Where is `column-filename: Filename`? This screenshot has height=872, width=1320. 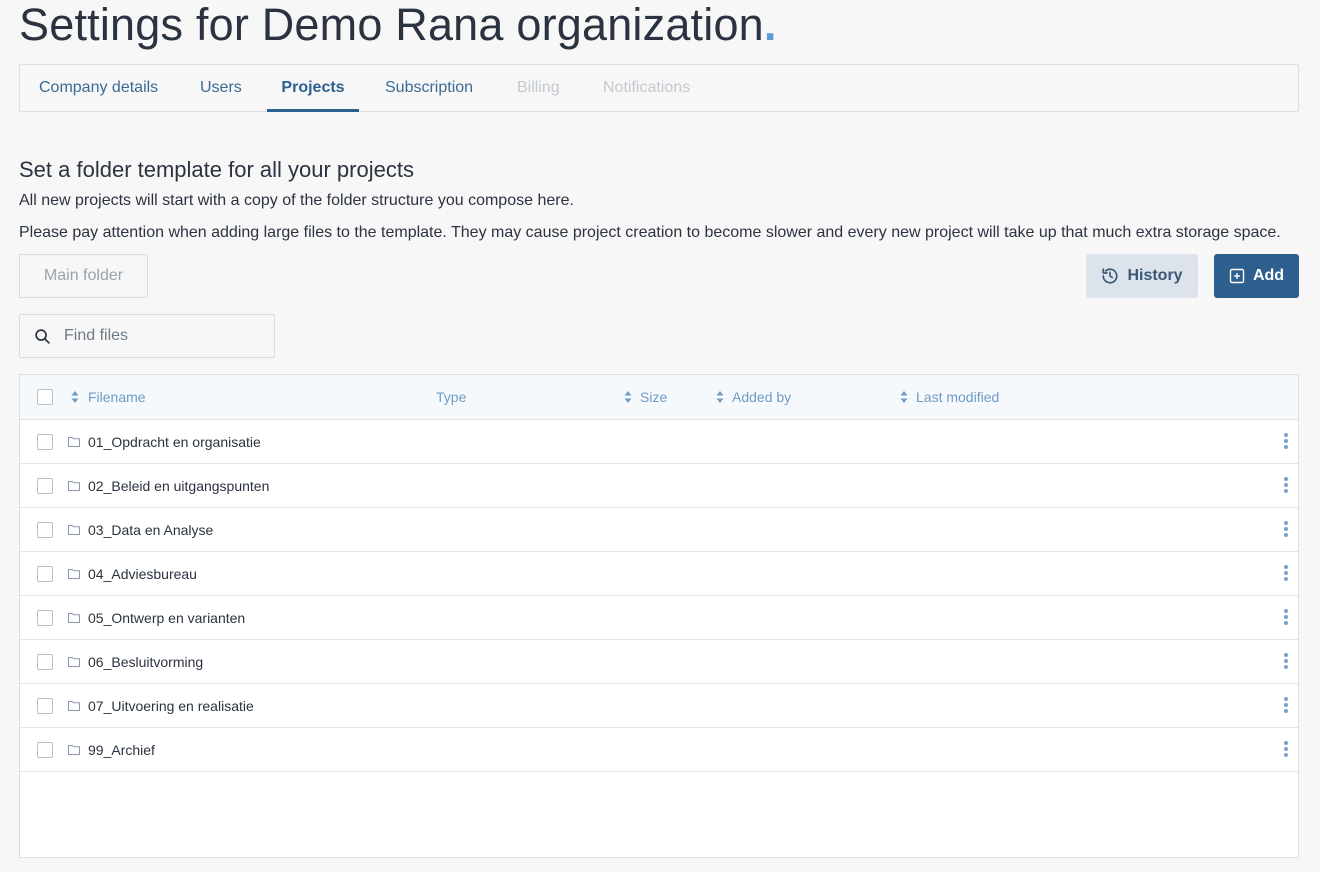
column-filename: Filename is located at coordinates (117, 397).